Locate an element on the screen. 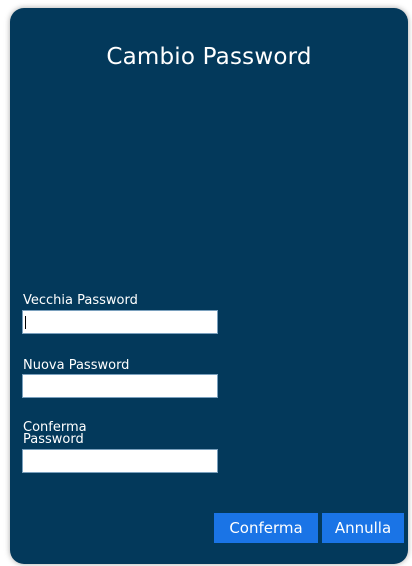 The height and width of the screenshot is (566, 412). old-password-field is located at coordinates (120, 322).